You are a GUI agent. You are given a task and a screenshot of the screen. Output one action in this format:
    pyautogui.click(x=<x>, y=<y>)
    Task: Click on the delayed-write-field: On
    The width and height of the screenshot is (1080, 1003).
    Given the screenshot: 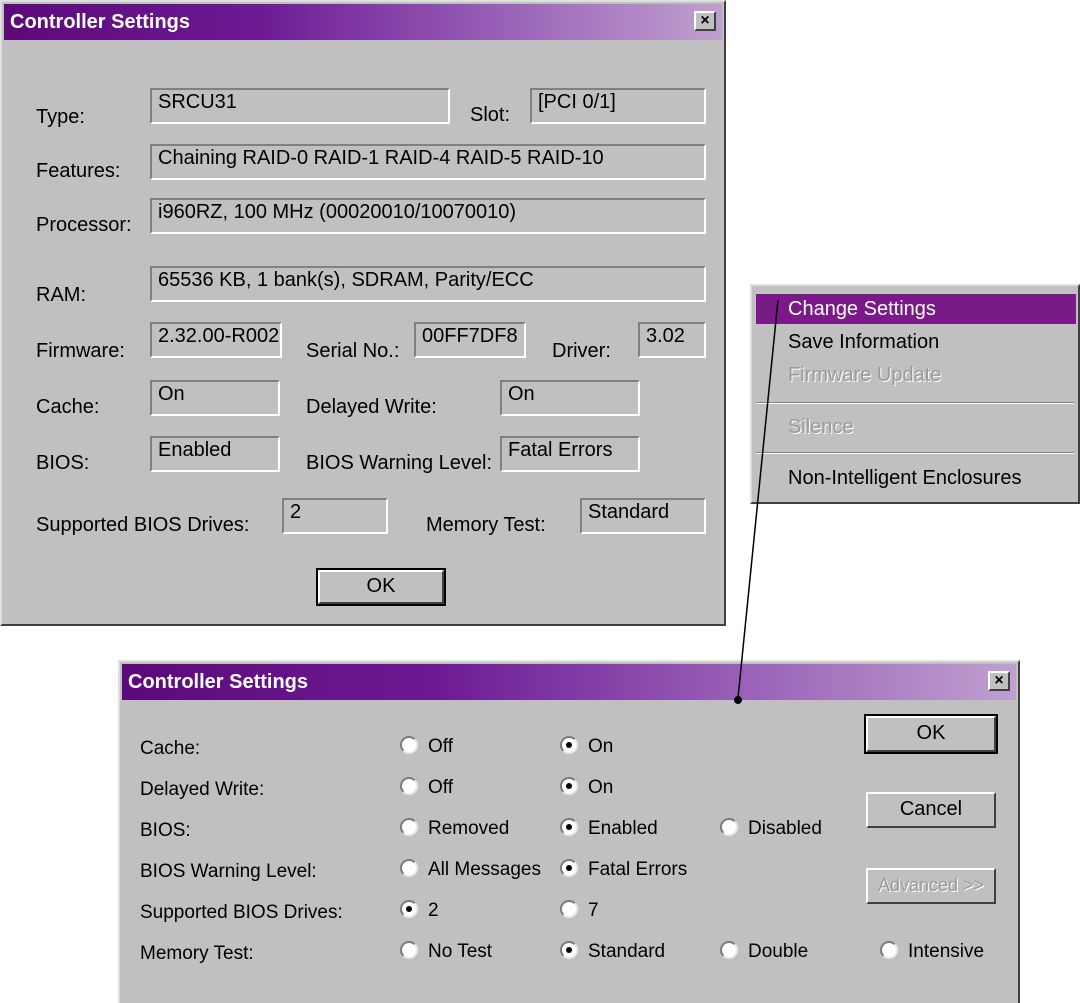 What is the action you would take?
    pyautogui.click(x=570, y=398)
    